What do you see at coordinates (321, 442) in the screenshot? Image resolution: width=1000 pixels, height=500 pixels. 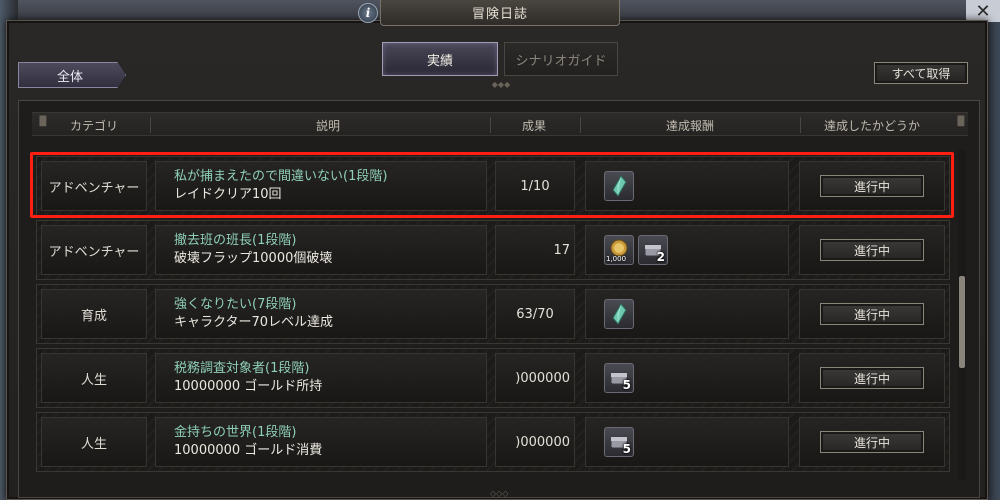 I see `row-description: 金持ちの世界(1段階) 10000000 ゴールド消費` at bounding box center [321, 442].